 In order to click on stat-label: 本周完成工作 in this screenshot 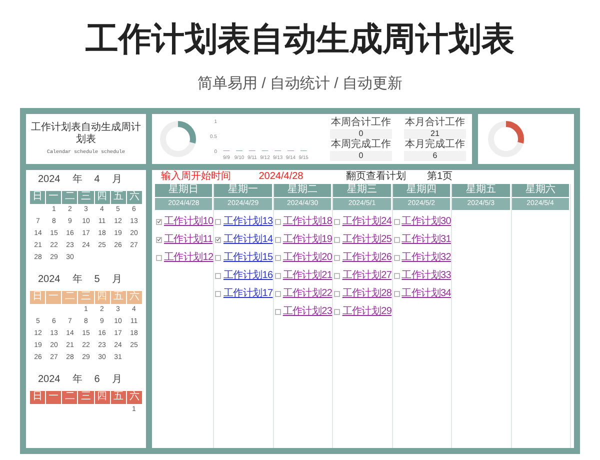, I will do `click(361, 144)`.